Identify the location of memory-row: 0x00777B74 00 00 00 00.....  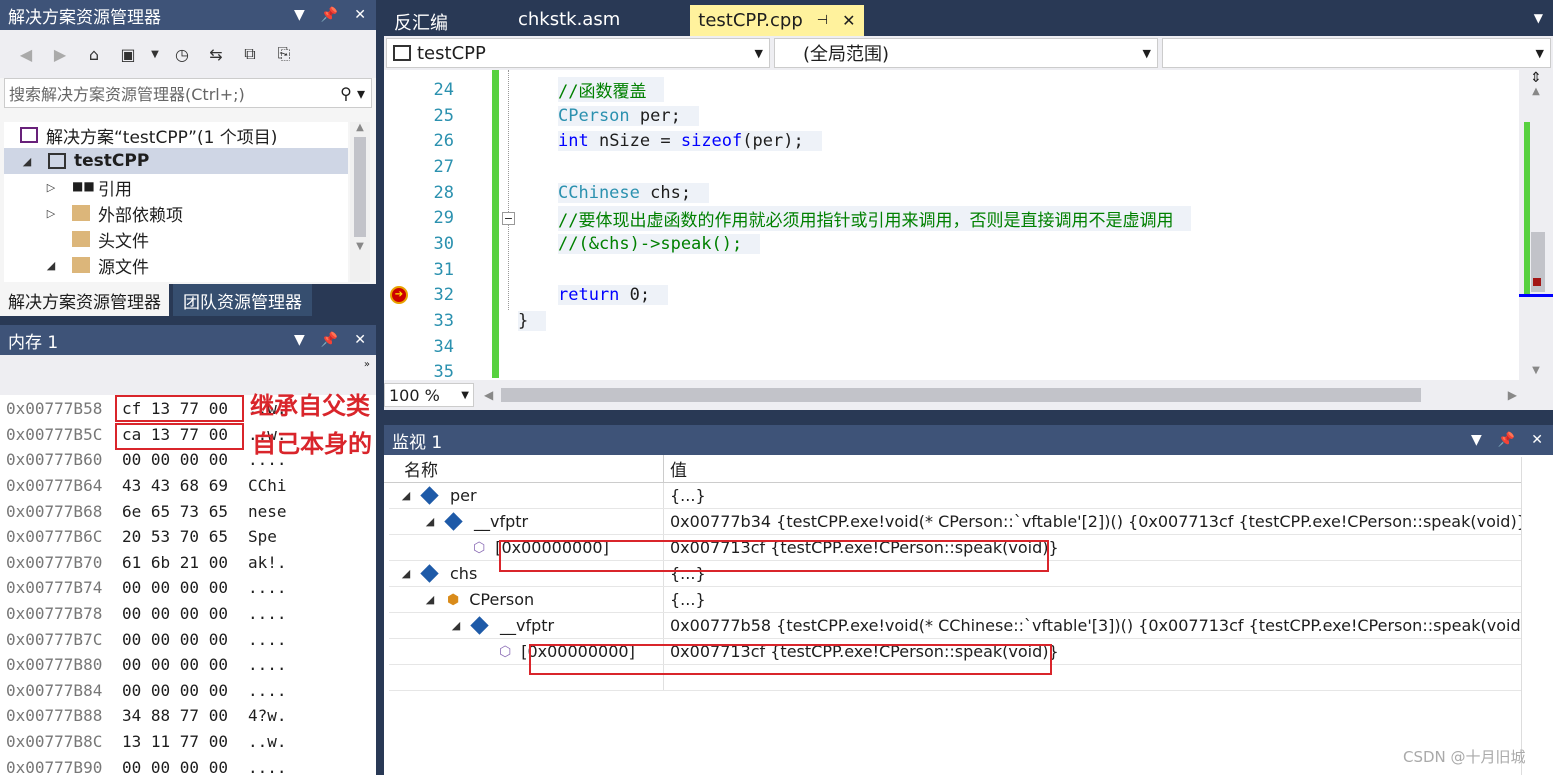
(188, 588).